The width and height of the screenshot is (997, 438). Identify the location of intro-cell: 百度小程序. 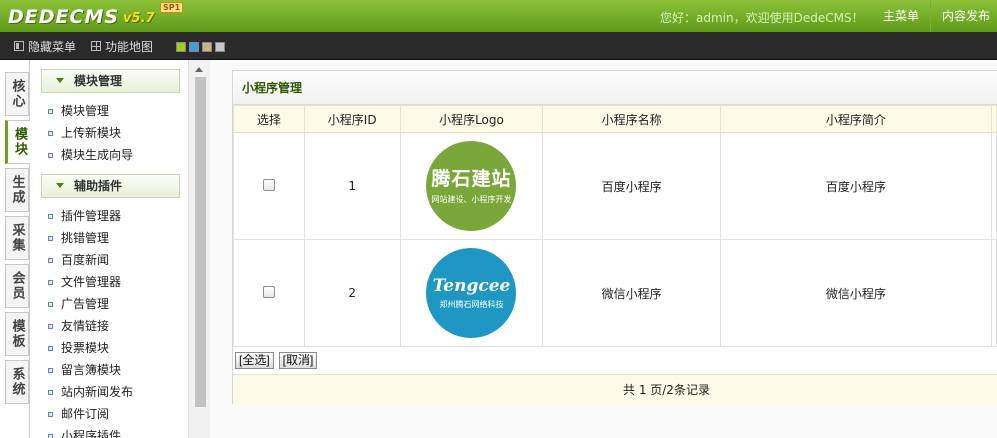
(855, 186).